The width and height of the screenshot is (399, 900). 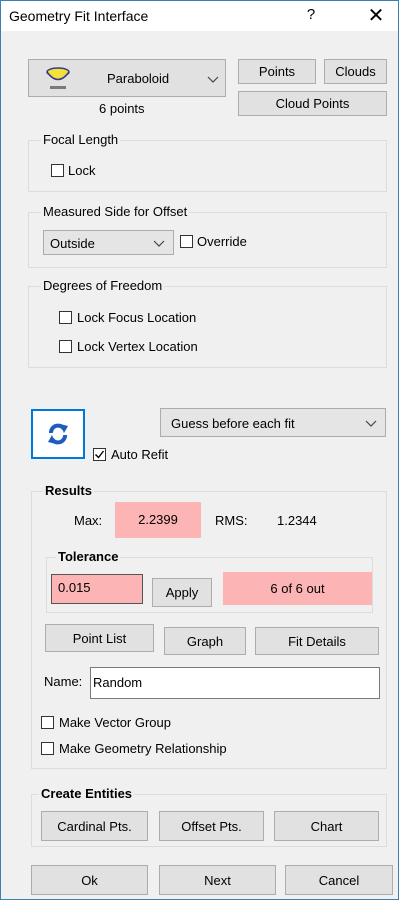 I want to click on cloud-points-button: Cloud Points, so click(x=312, y=103).